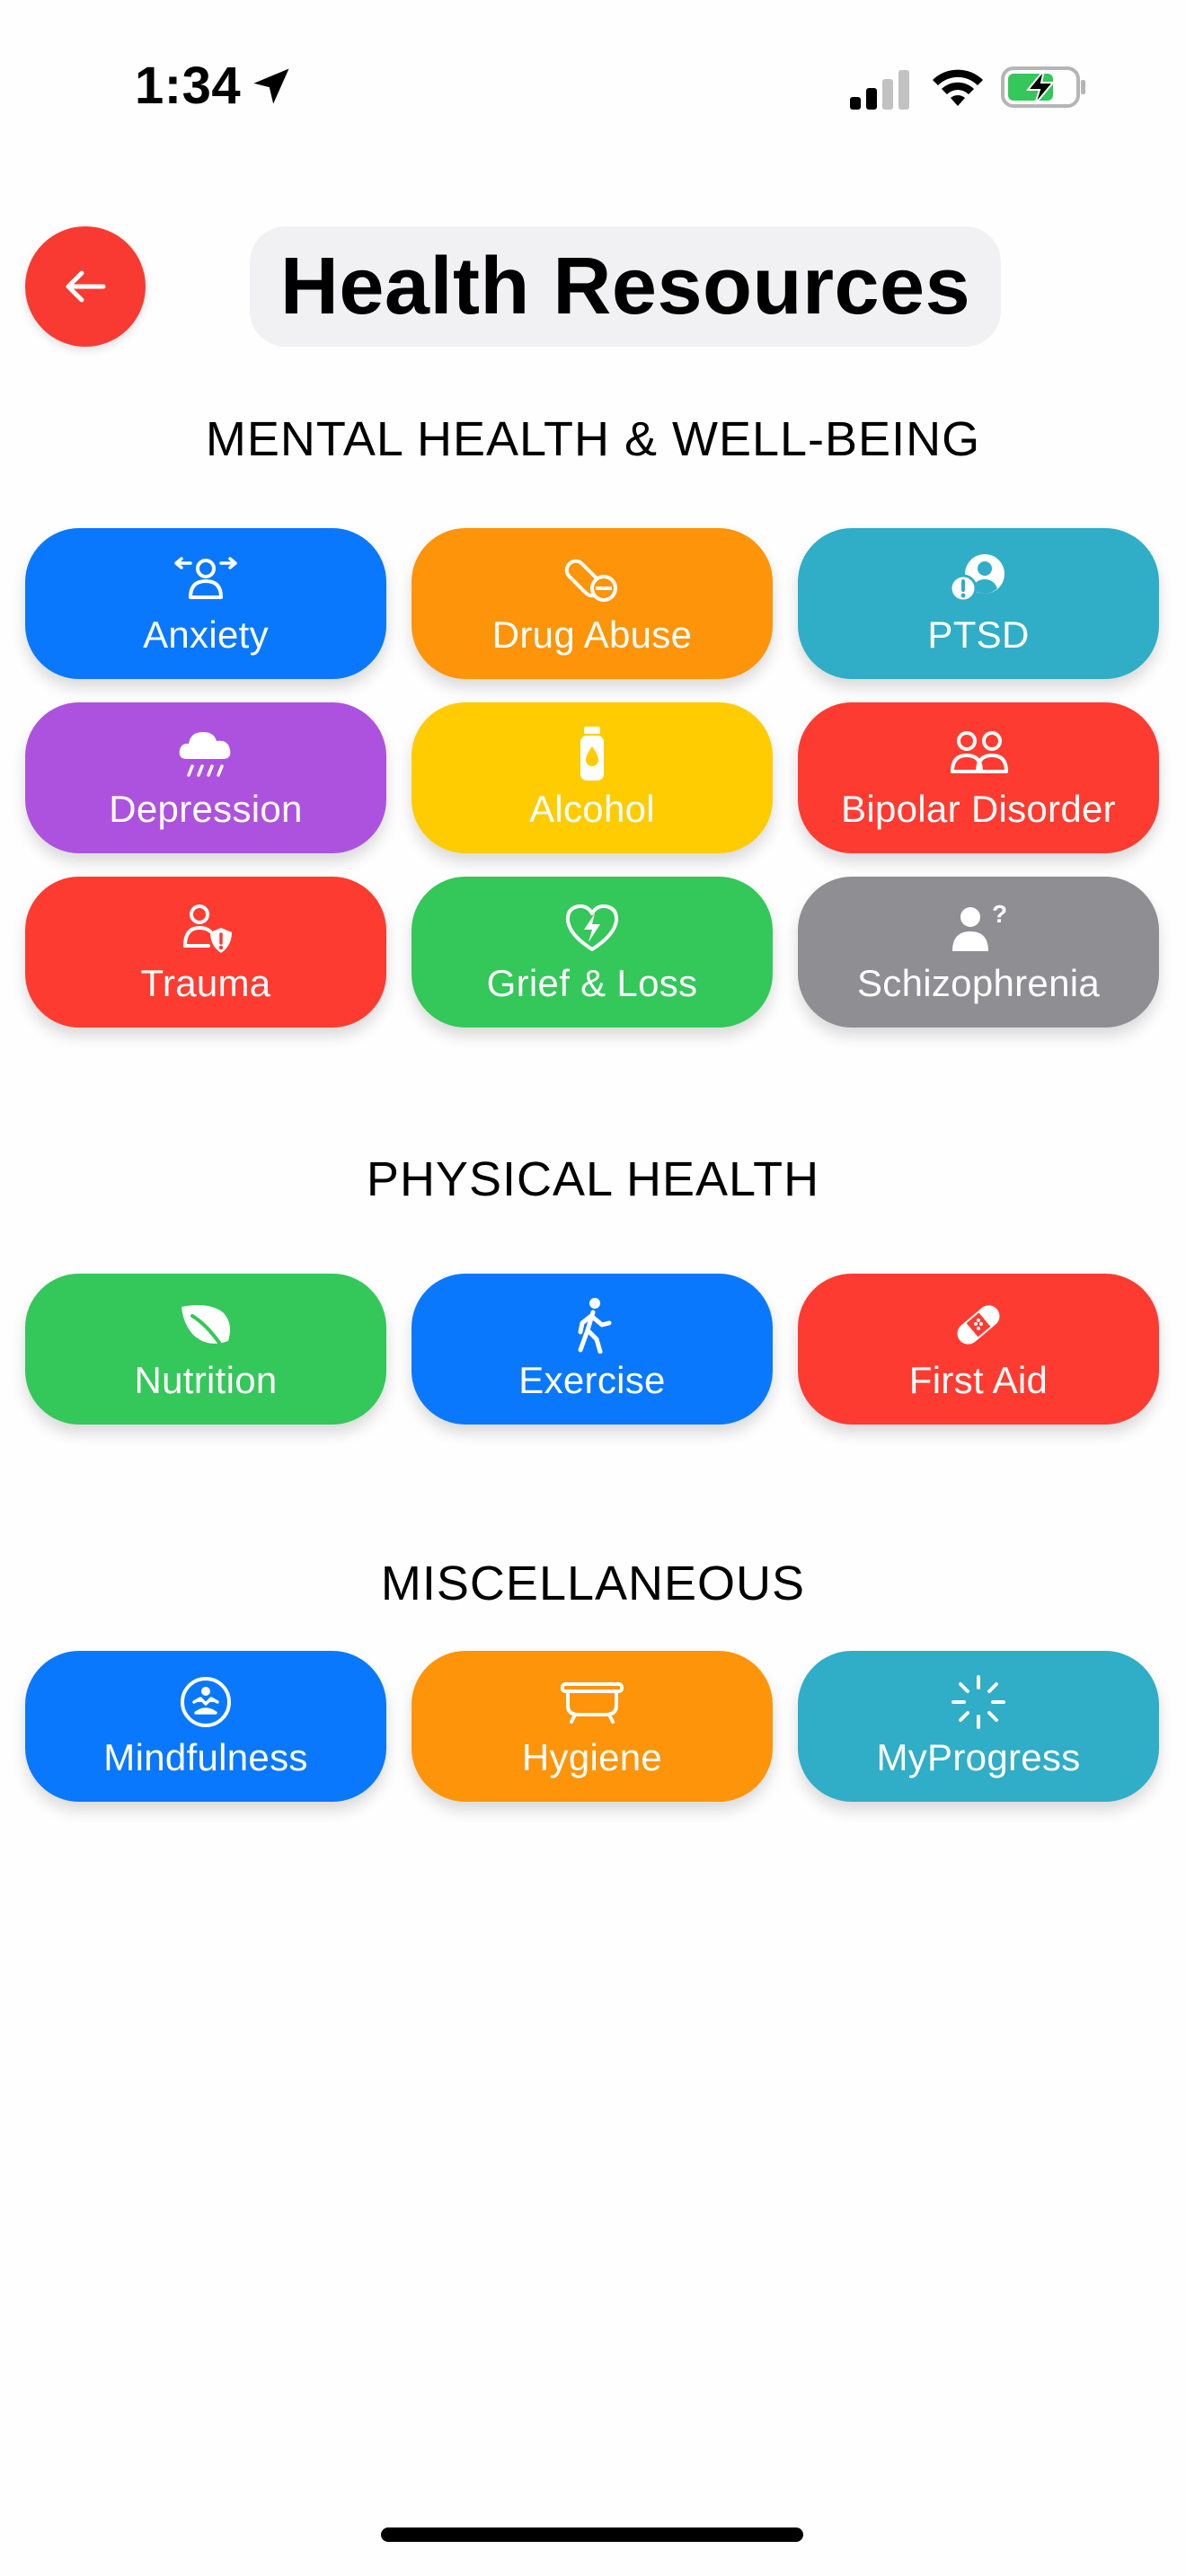 The width and height of the screenshot is (1186, 2576). Describe the element at coordinates (207, 928) in the screenshot. I see `person-shield-icon` at that location.